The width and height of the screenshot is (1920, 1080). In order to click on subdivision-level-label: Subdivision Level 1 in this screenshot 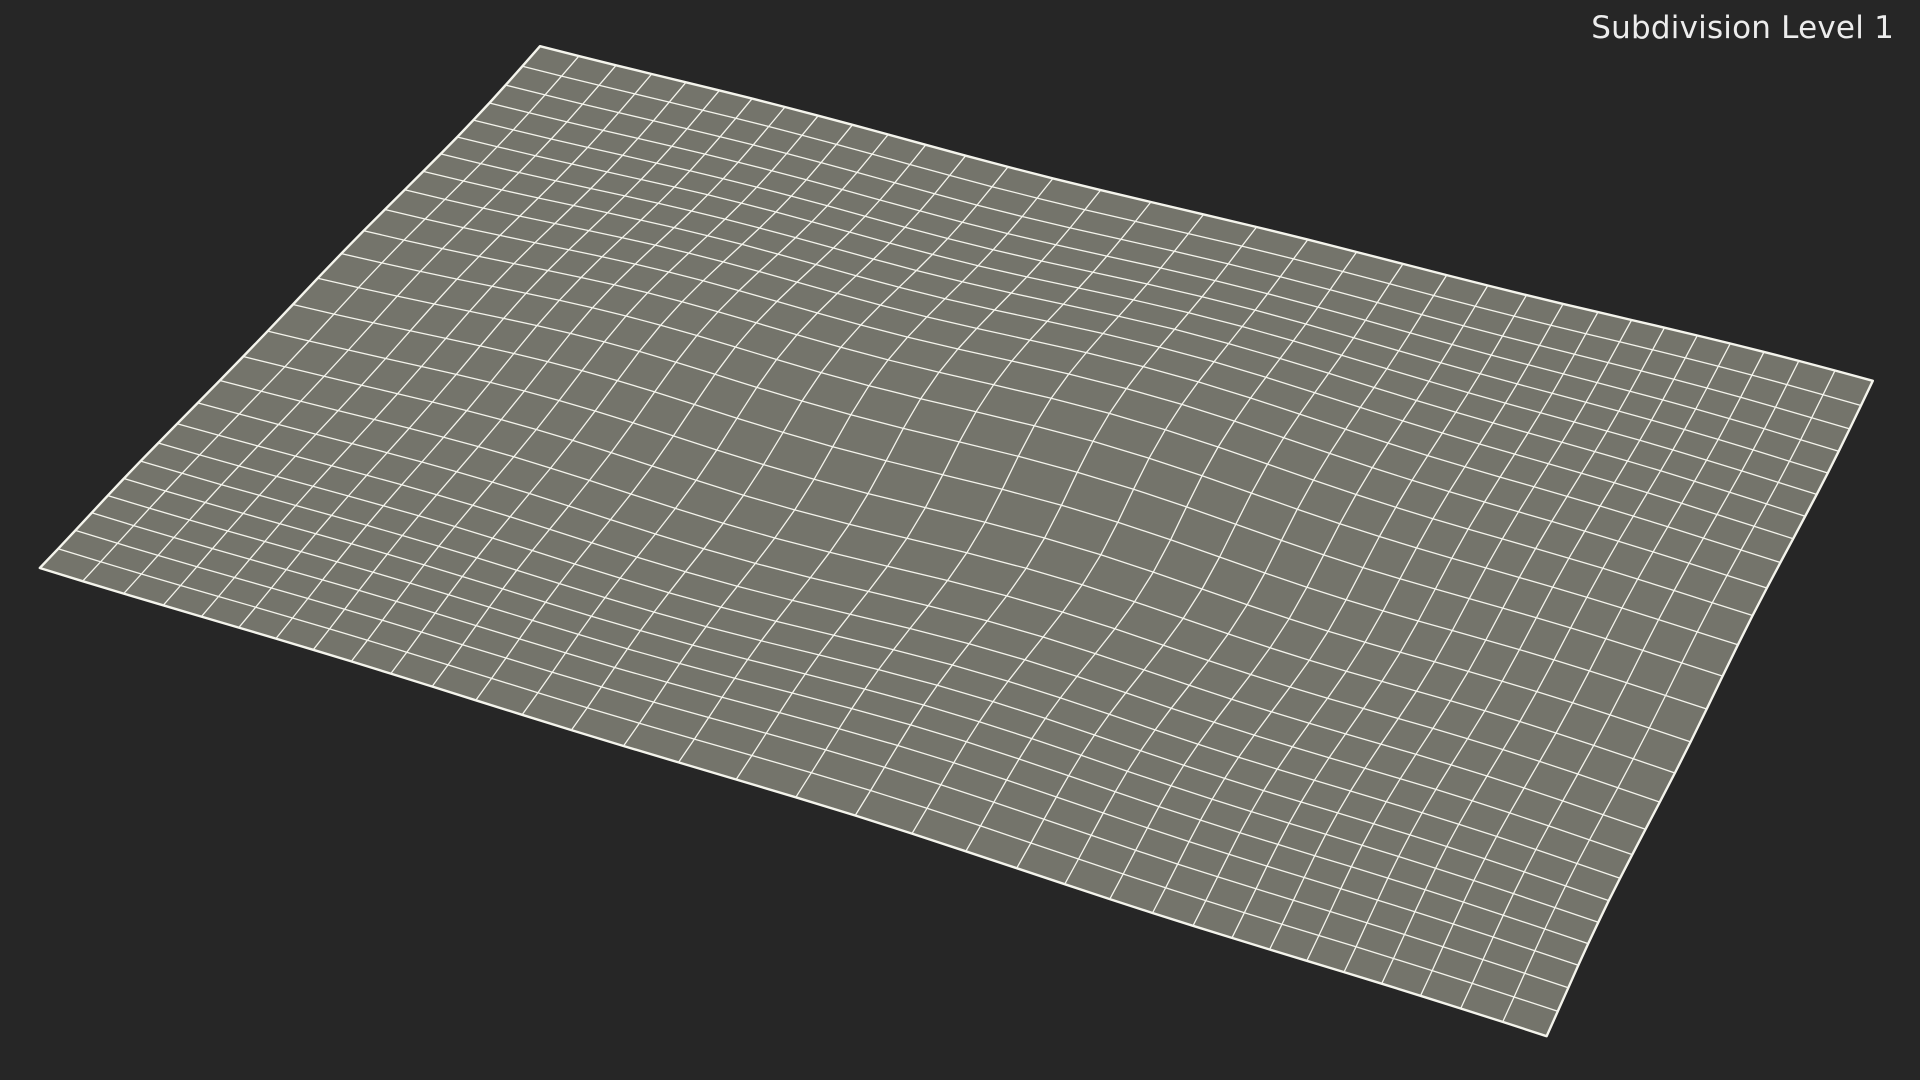, I will do `click(1742, 28)`.